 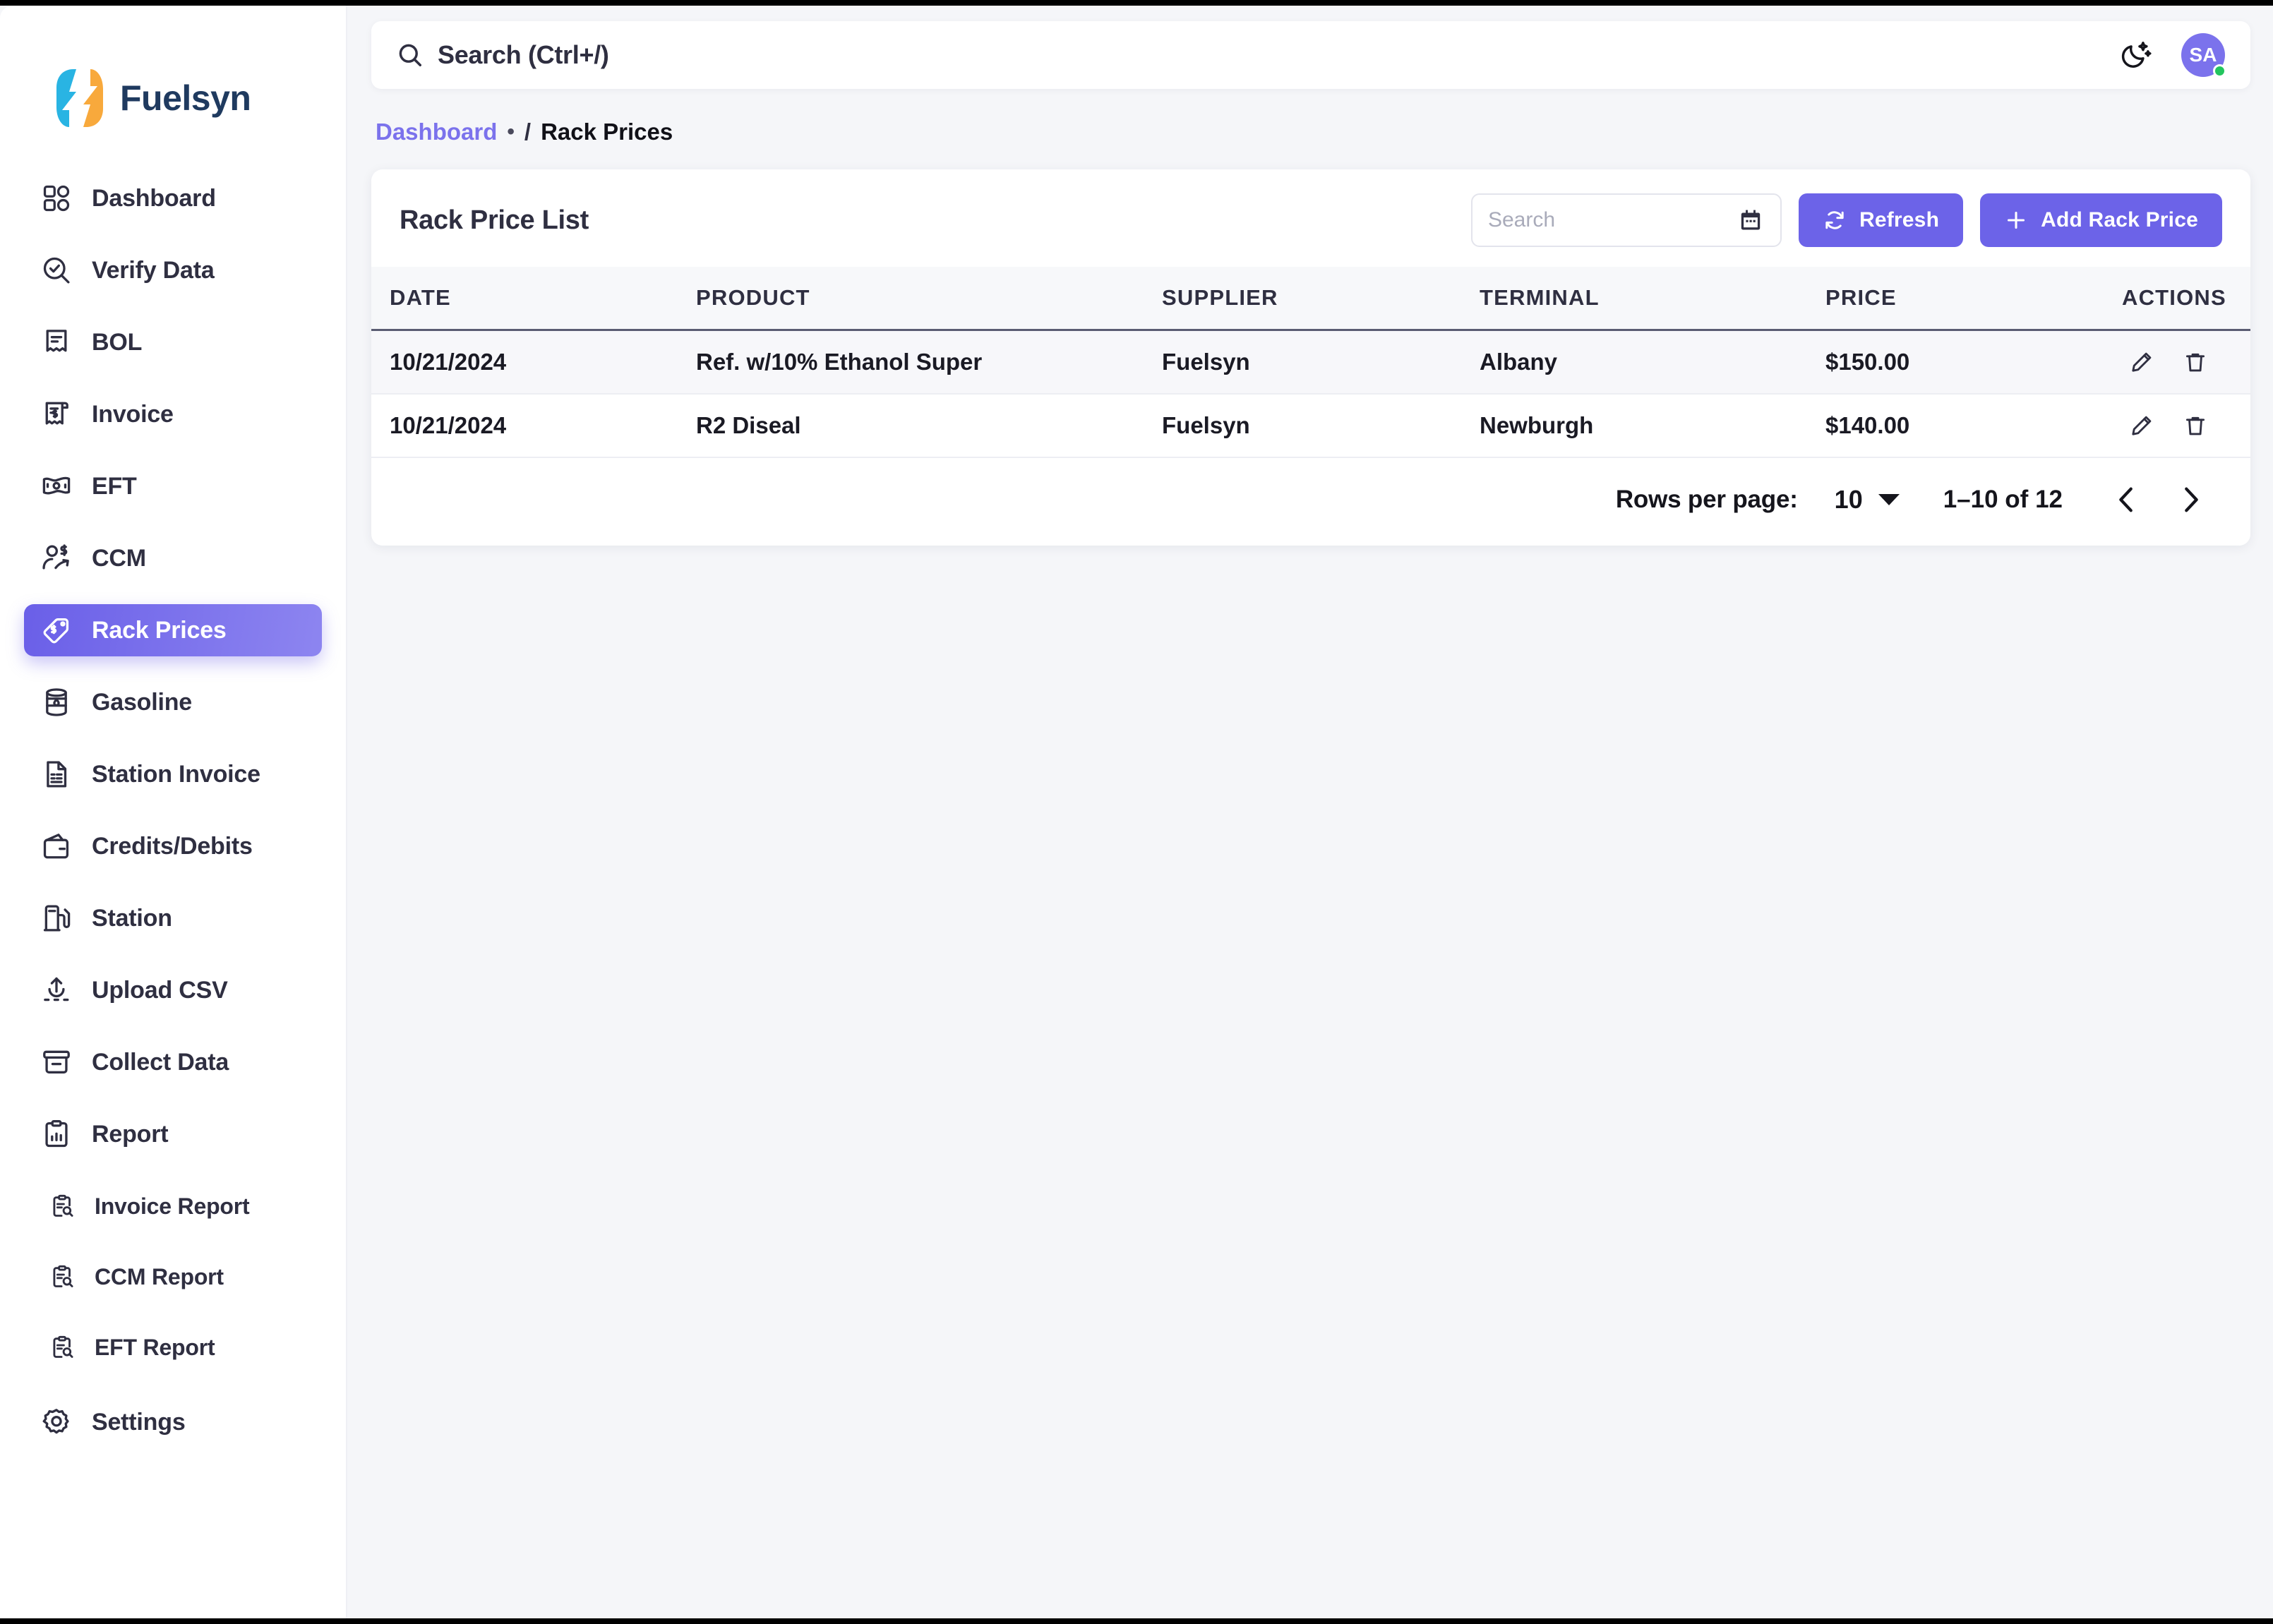 I want to click on rows-per-page-label: Rows per page:, so click(x=1706, y=499).